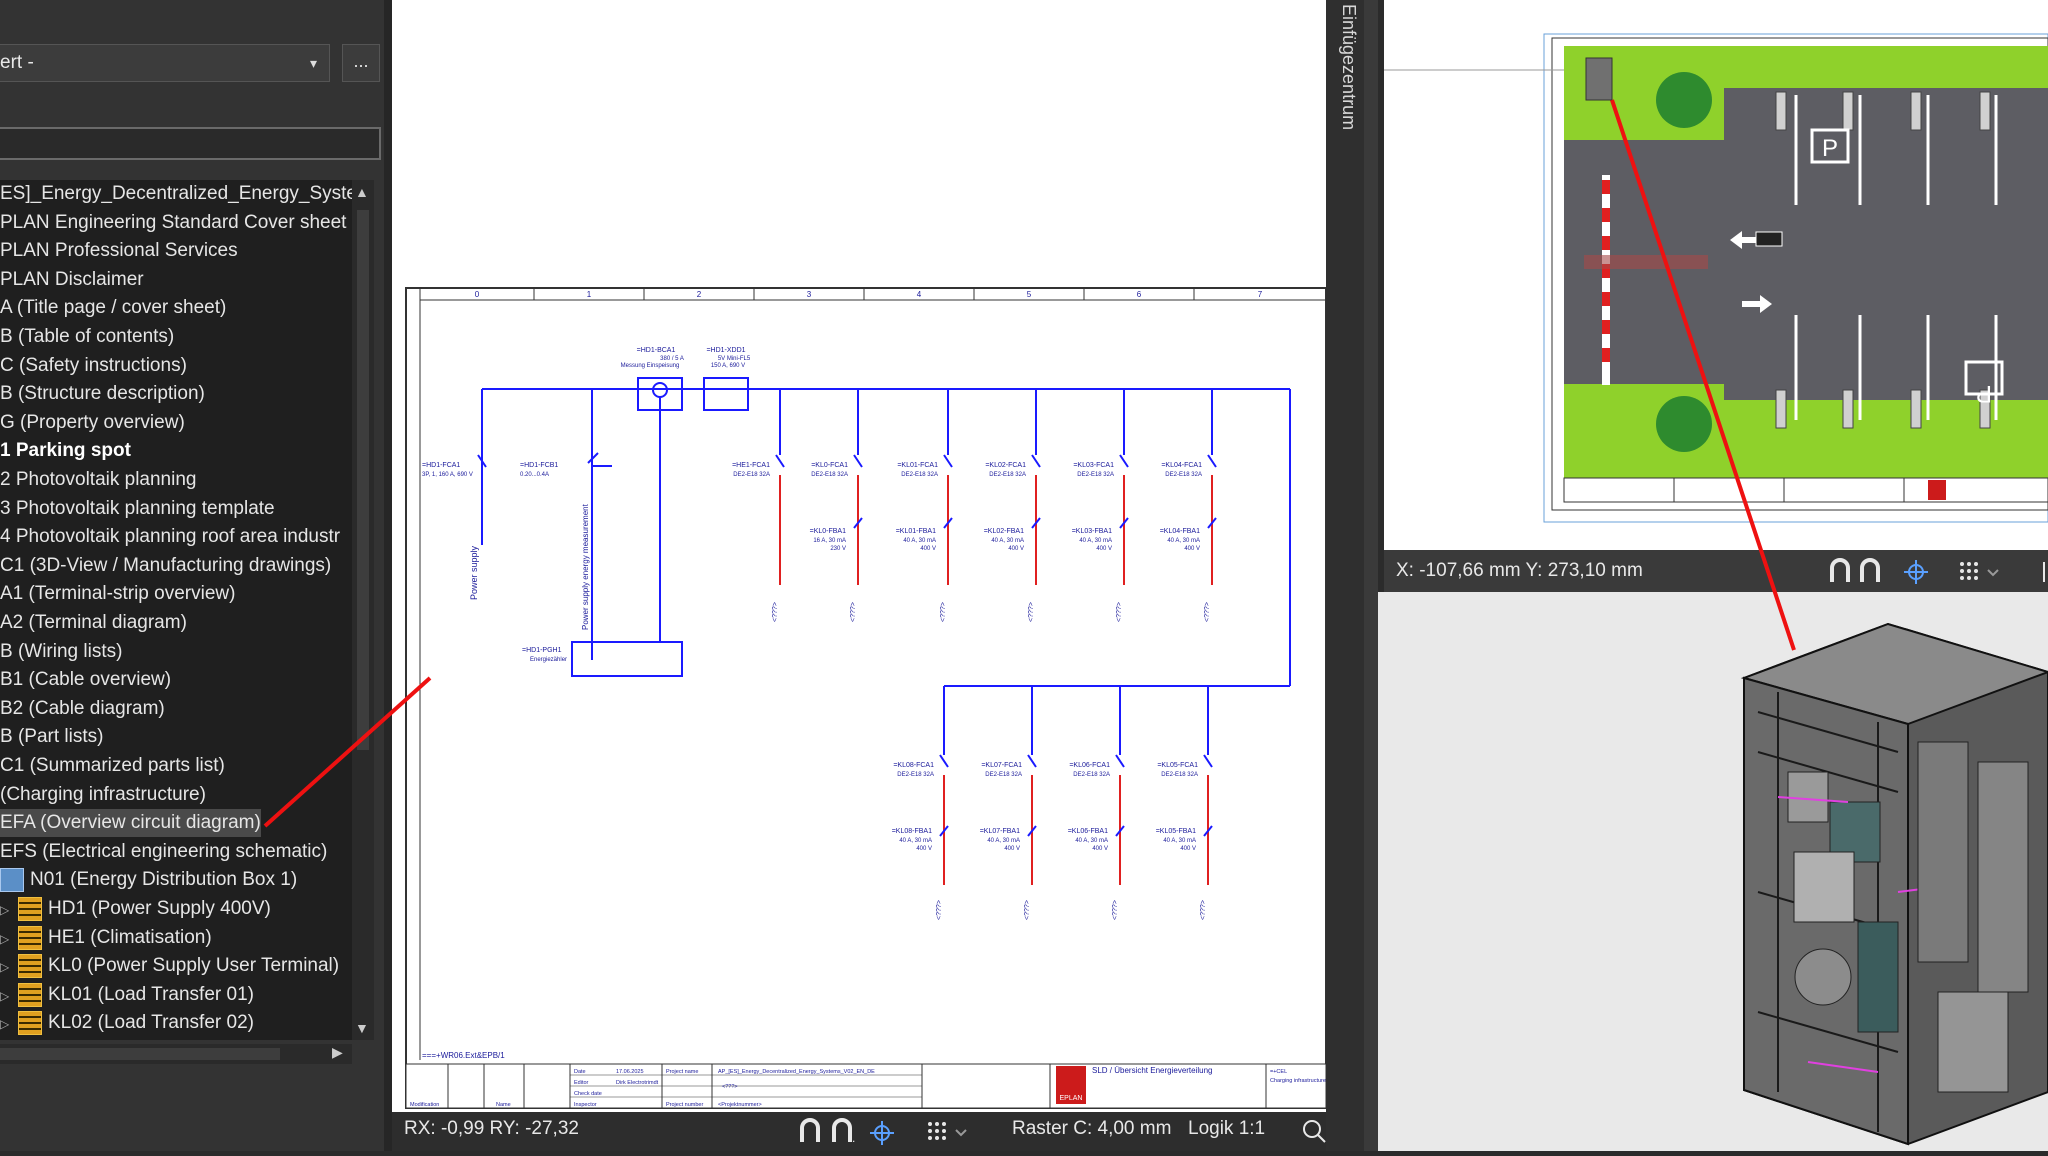 The height and width of the screenshot is (1156, 2048). I want to click on annotation-line-layout-to-cabinet, so click(1703, 375).